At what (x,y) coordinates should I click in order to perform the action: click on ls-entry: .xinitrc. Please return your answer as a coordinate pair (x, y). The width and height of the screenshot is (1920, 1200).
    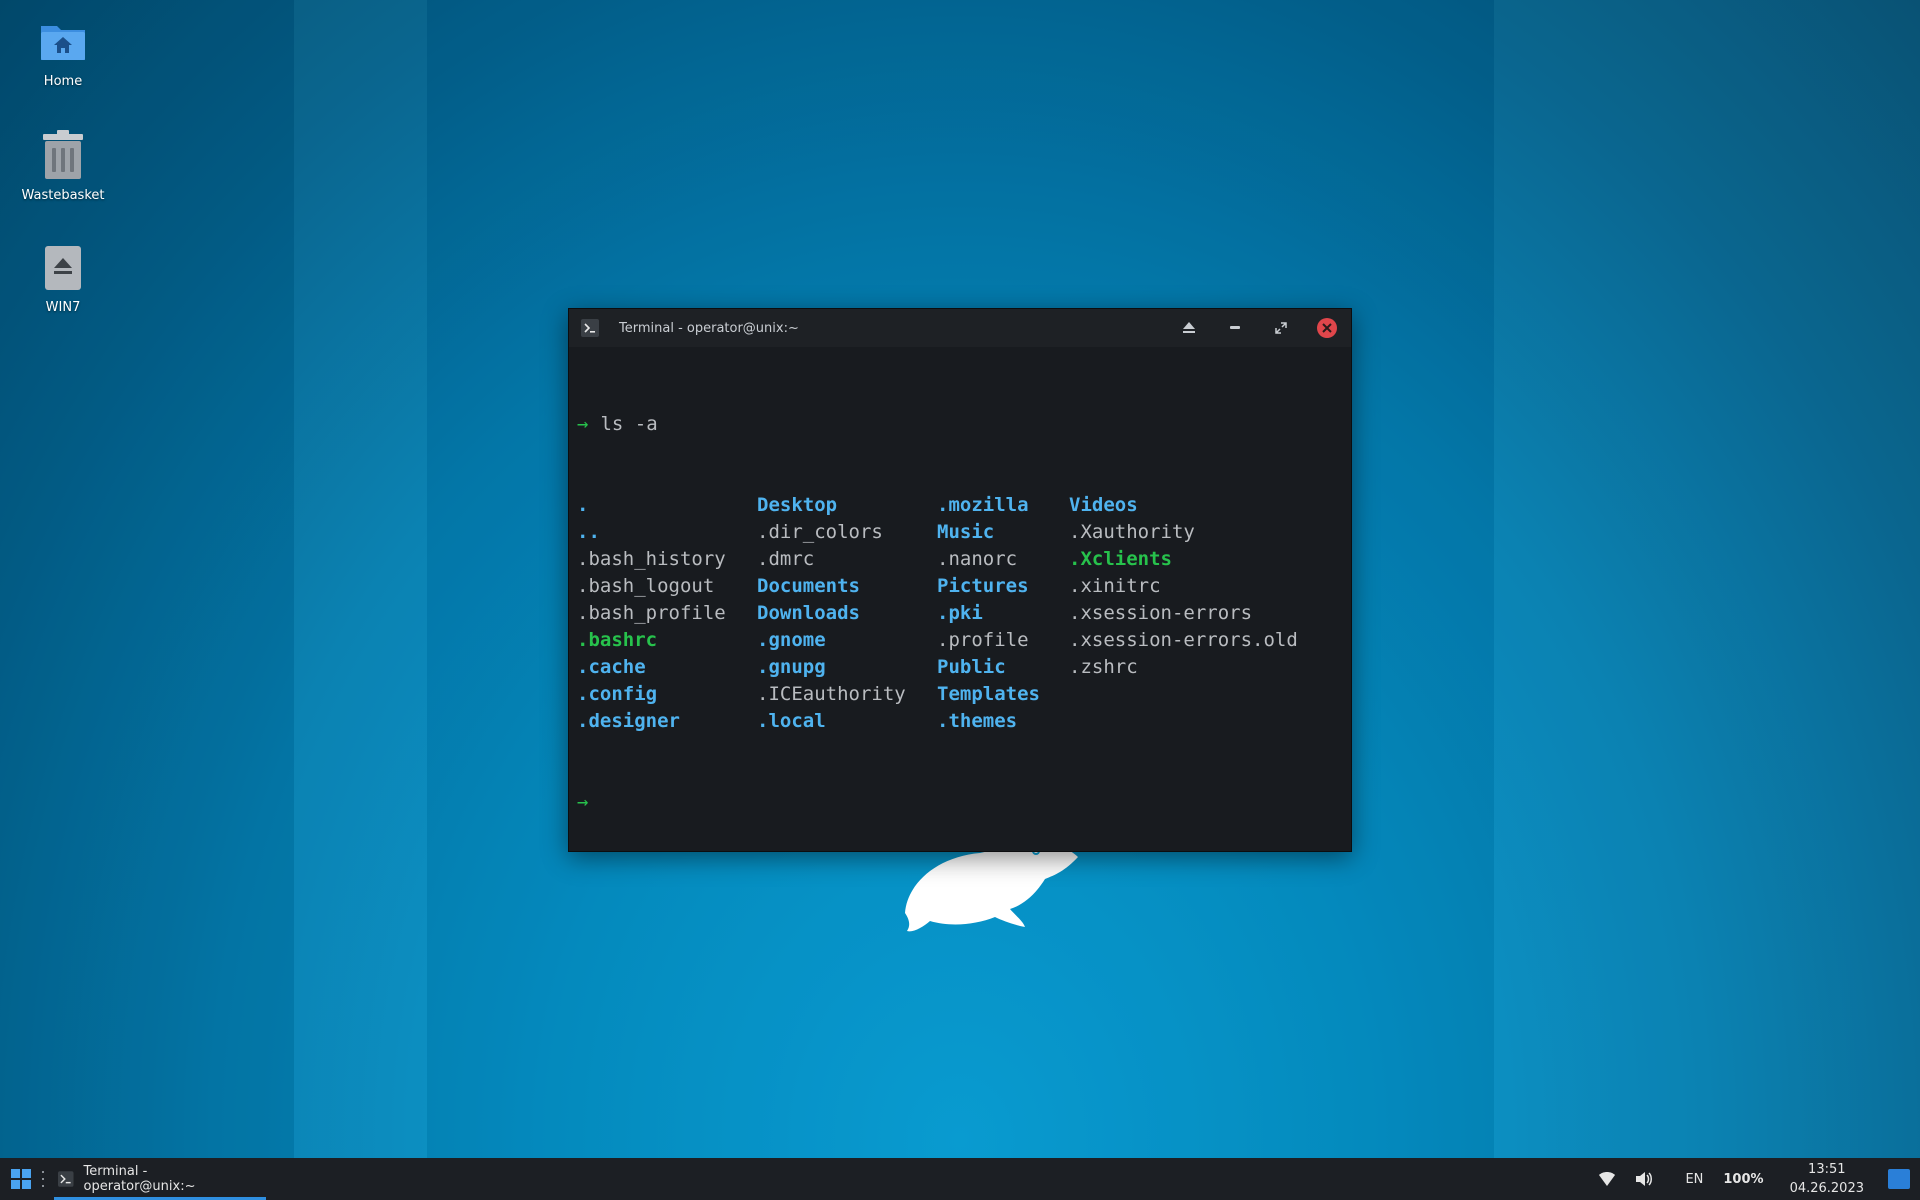
    Looking at the image, I should click on (1115, 586).